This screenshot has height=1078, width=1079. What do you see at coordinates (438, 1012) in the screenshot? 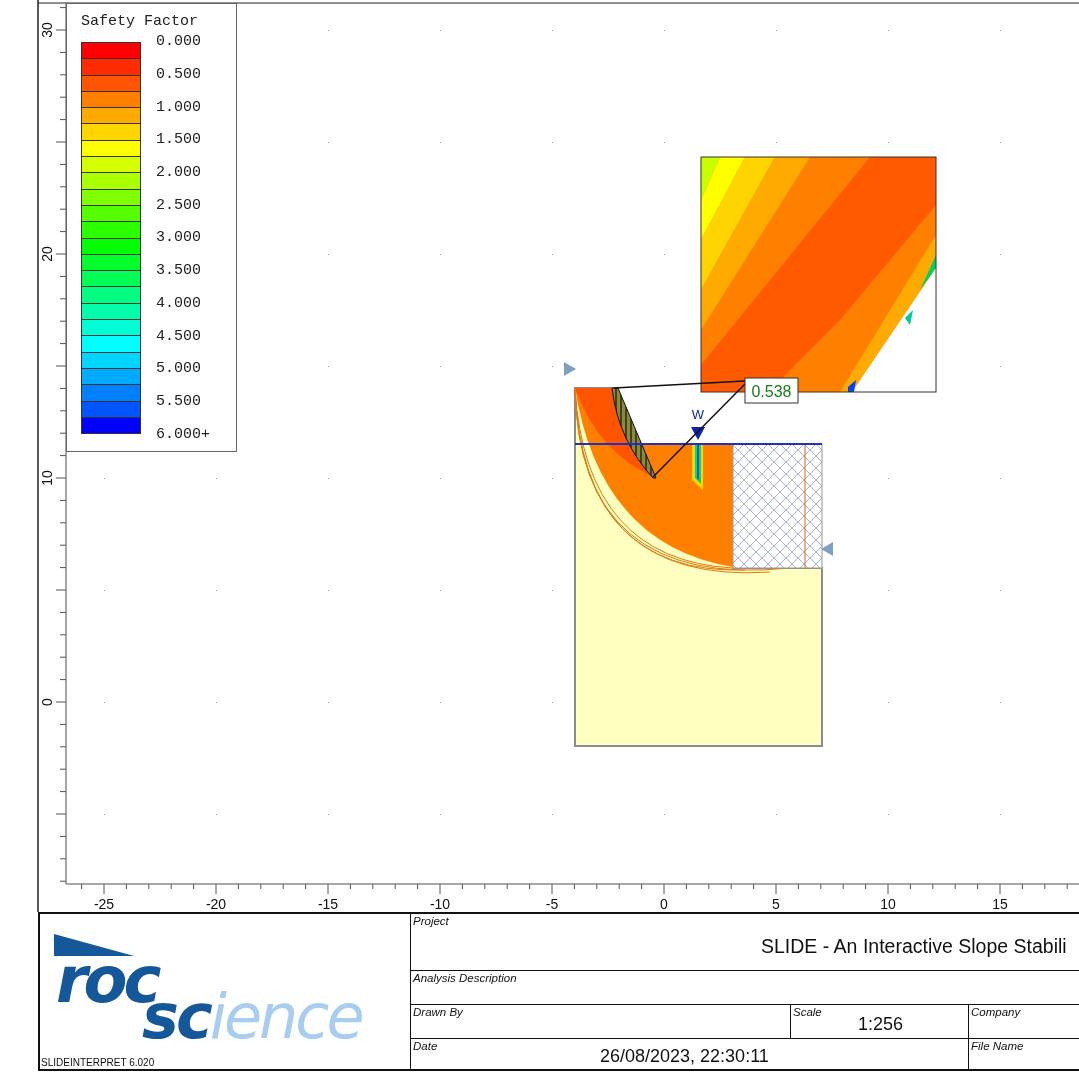
I see `field-label: Drawn By` at bounding box center [438, 1012].